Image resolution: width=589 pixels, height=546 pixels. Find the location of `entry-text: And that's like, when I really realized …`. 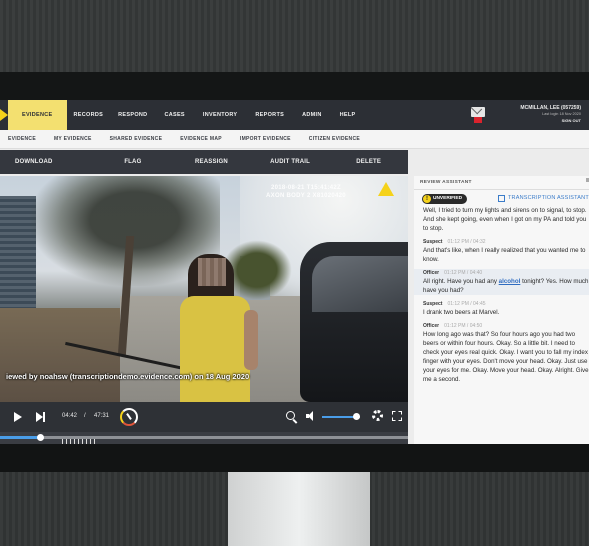

entry-text: And that's like, when I really realized … is located at coordinates (504, 255).